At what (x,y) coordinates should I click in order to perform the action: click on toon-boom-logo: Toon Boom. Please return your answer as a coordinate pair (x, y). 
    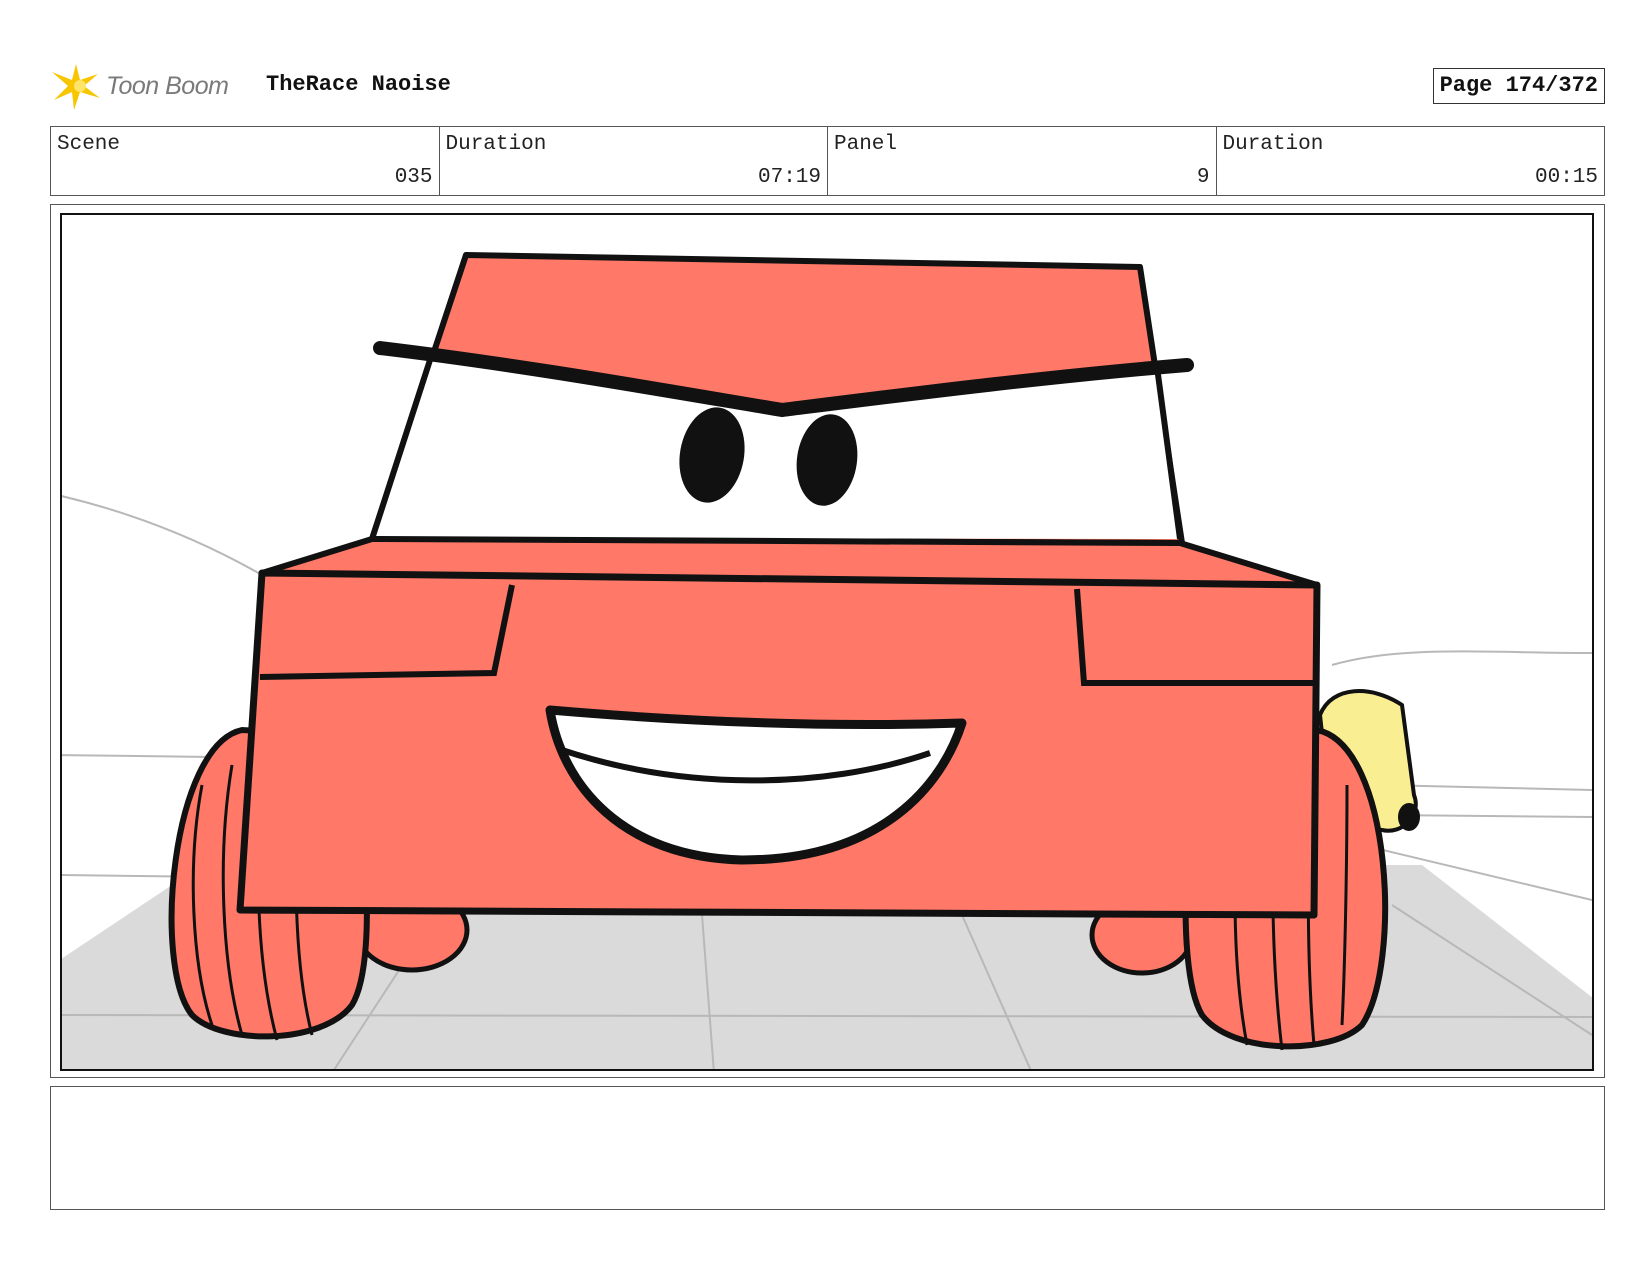
    Looking at the image, I should click on (139, 86).